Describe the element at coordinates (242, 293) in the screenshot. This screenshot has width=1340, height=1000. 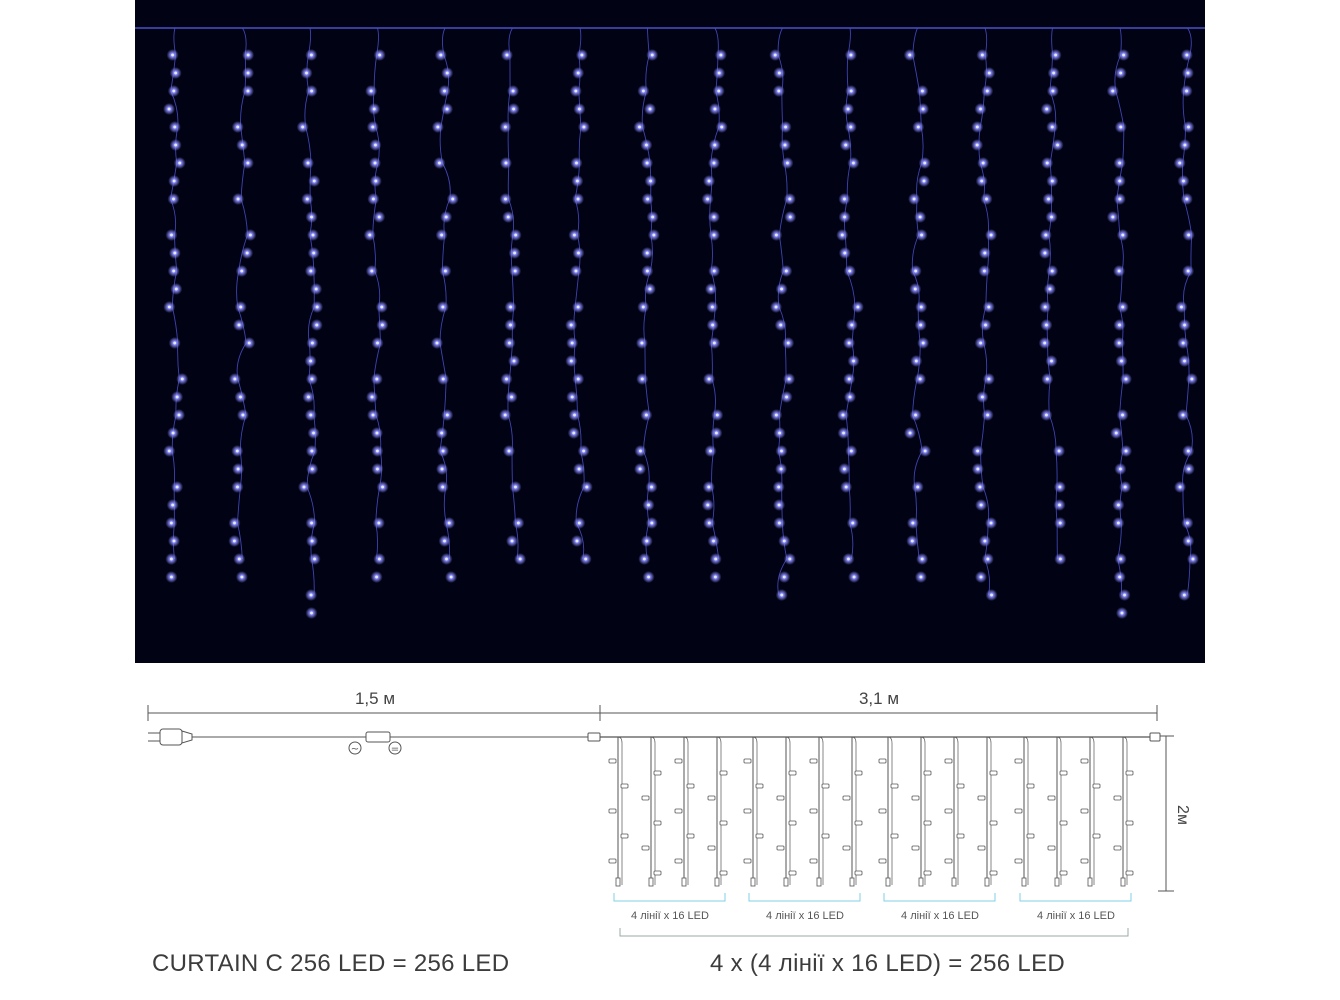
I see `strand-wire` at that location.